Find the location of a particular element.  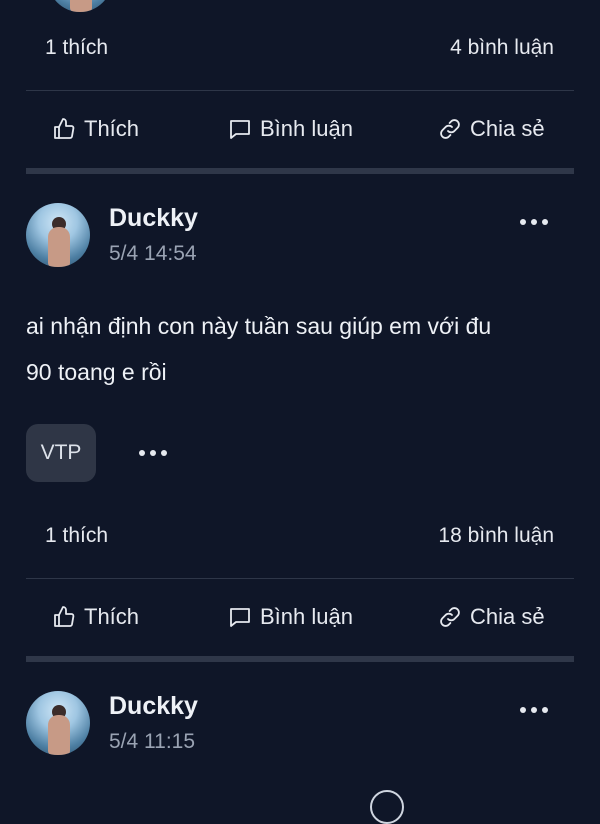

avatar-partial is located at coordinates (80, 6).